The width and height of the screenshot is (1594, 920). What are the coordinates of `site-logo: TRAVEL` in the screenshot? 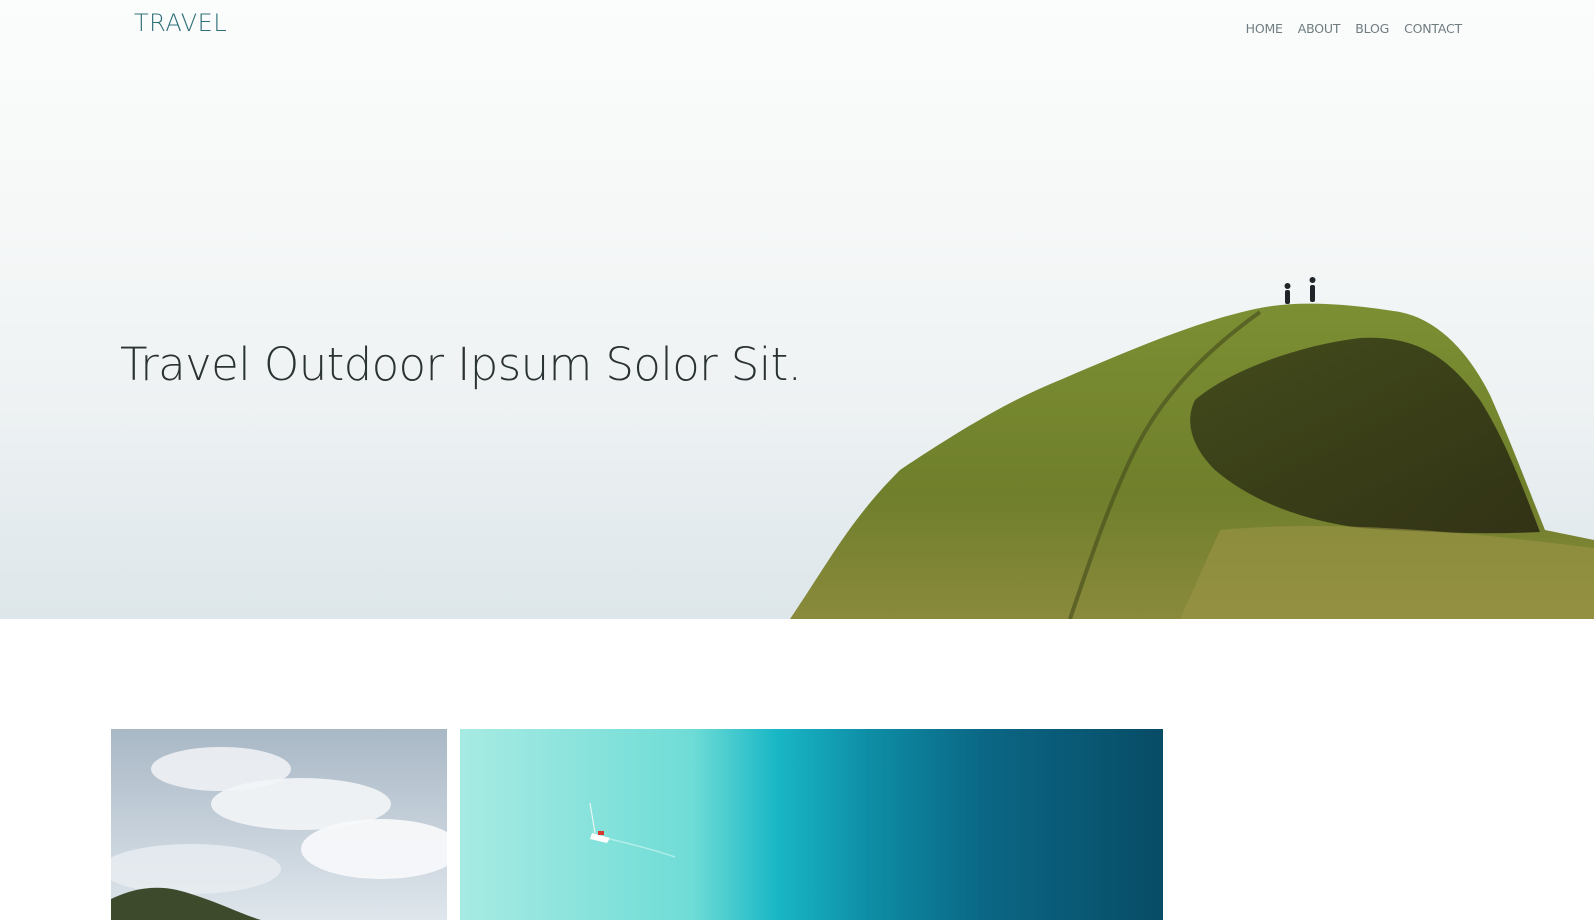 It's located at (180, 23).